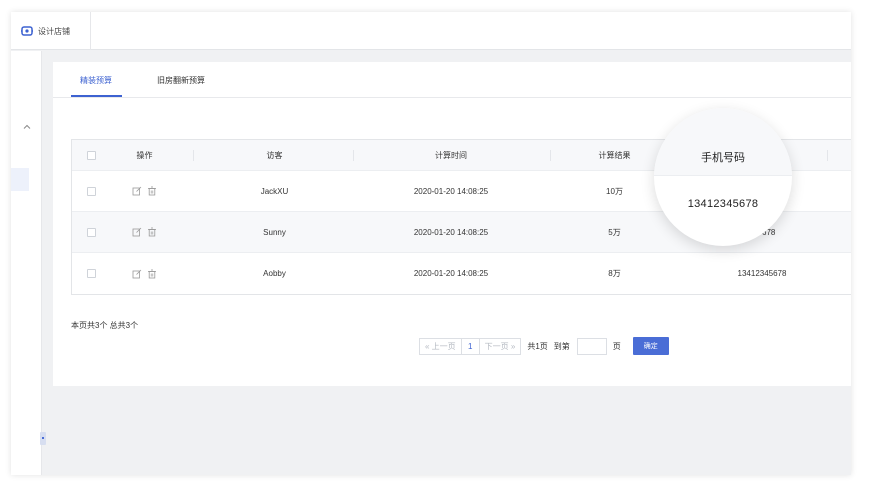 This screenshot has width=869, height=487. I want to click on calc-result: 10万, so click(614, 191).